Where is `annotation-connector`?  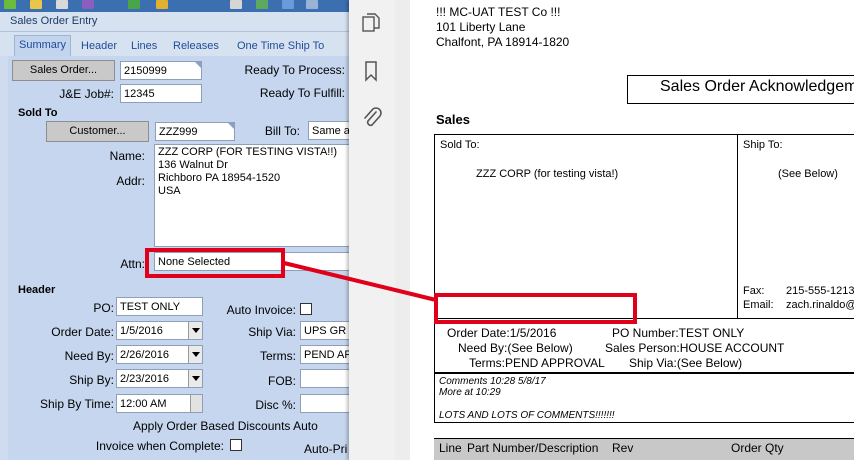 annotation-connector is located at coordinates (360, 281).